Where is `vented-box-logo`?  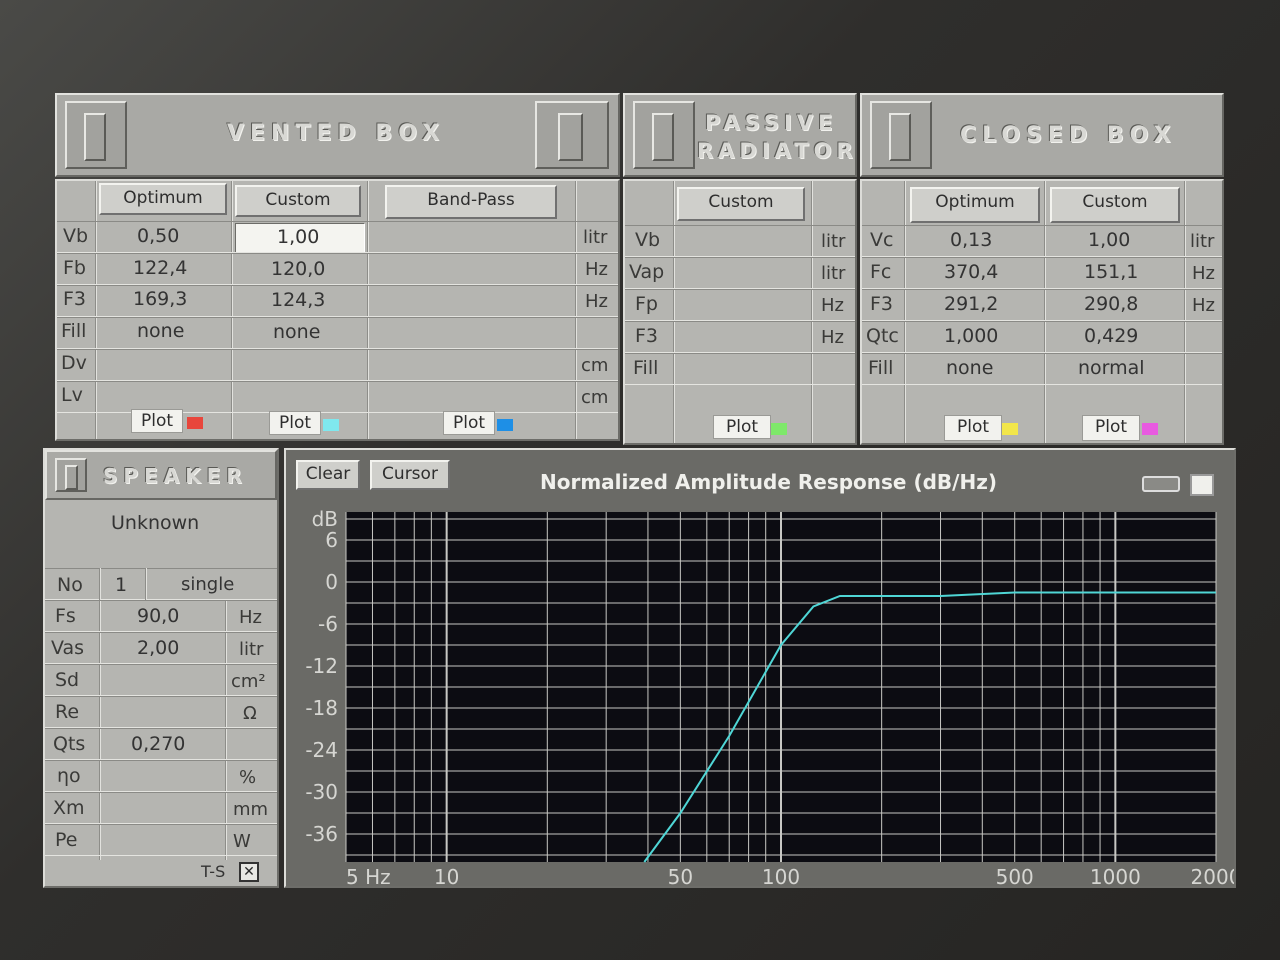
vented-box-logo is located at coordinates (96, 135).